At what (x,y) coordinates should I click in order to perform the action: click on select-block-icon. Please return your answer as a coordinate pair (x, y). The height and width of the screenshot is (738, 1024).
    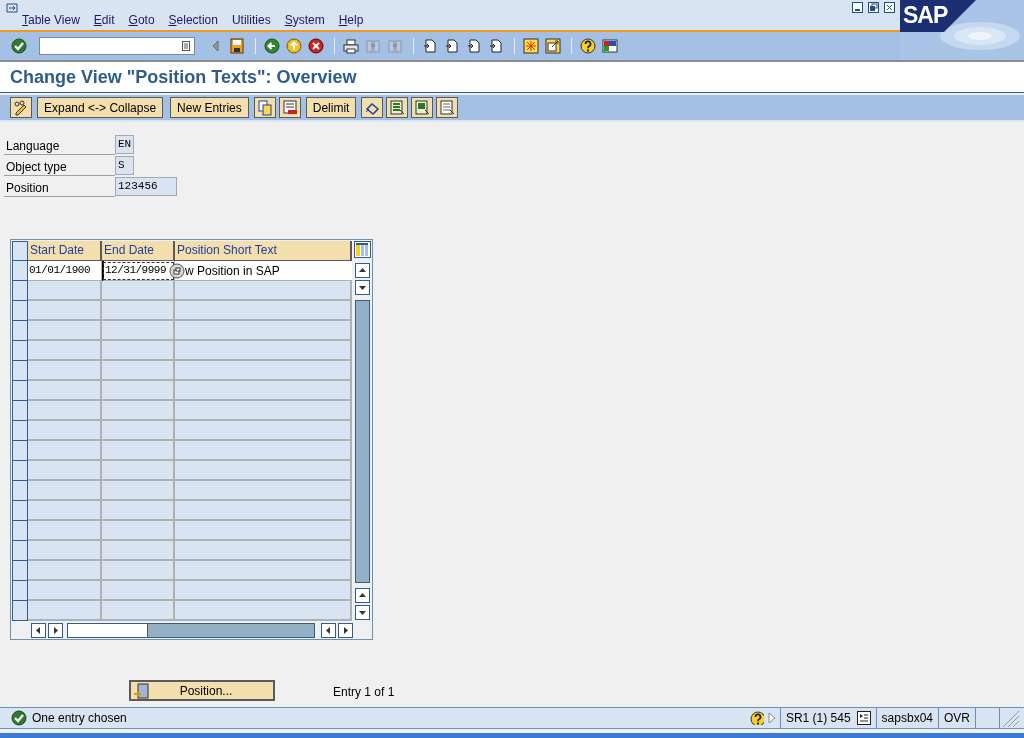
    Looking at the image, I should click on (422, 107).